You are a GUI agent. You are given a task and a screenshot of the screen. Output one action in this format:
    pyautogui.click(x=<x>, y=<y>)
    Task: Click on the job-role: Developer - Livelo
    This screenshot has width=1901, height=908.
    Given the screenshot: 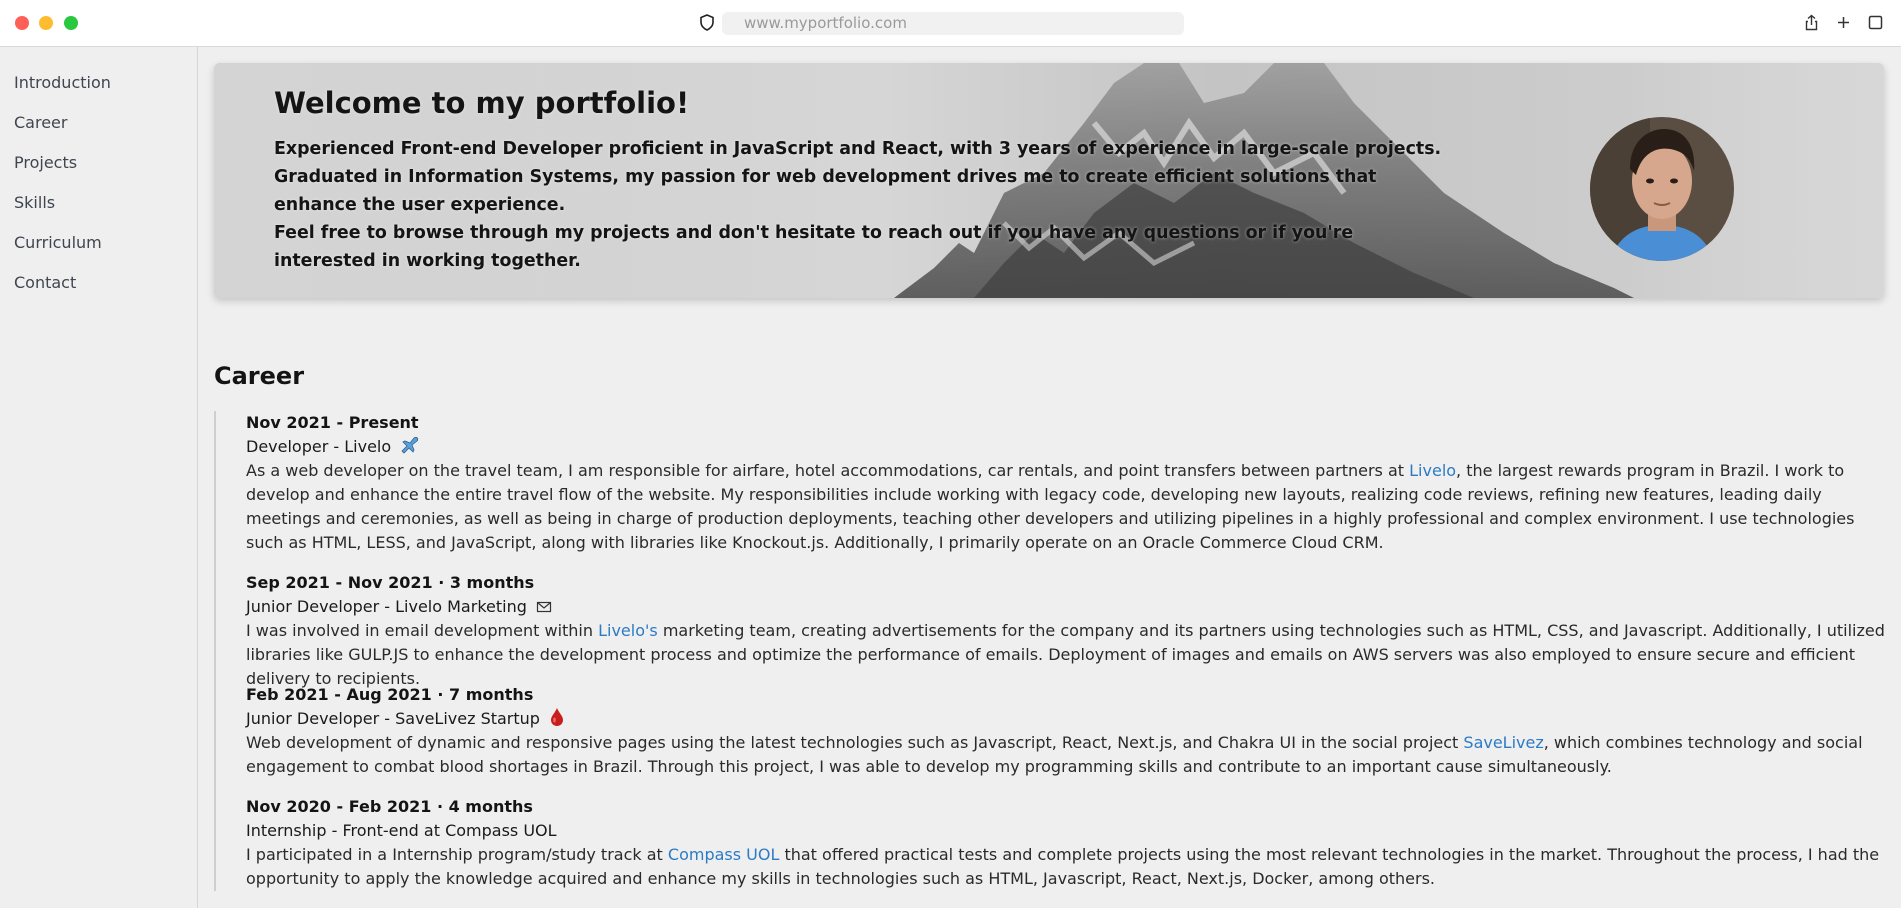 What is the action you would take?
    pyautogui.click(x=1066, y=447)
    